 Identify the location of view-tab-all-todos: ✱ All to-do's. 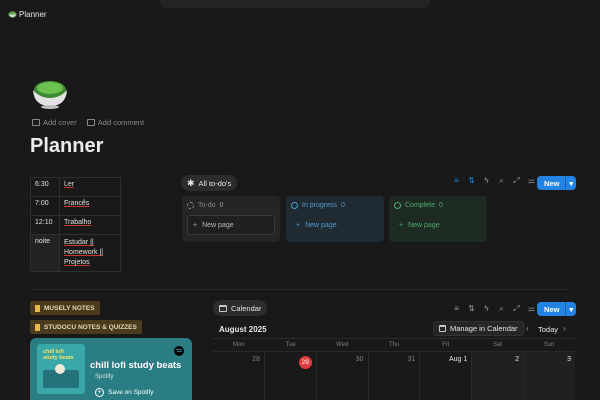
(209, 183).